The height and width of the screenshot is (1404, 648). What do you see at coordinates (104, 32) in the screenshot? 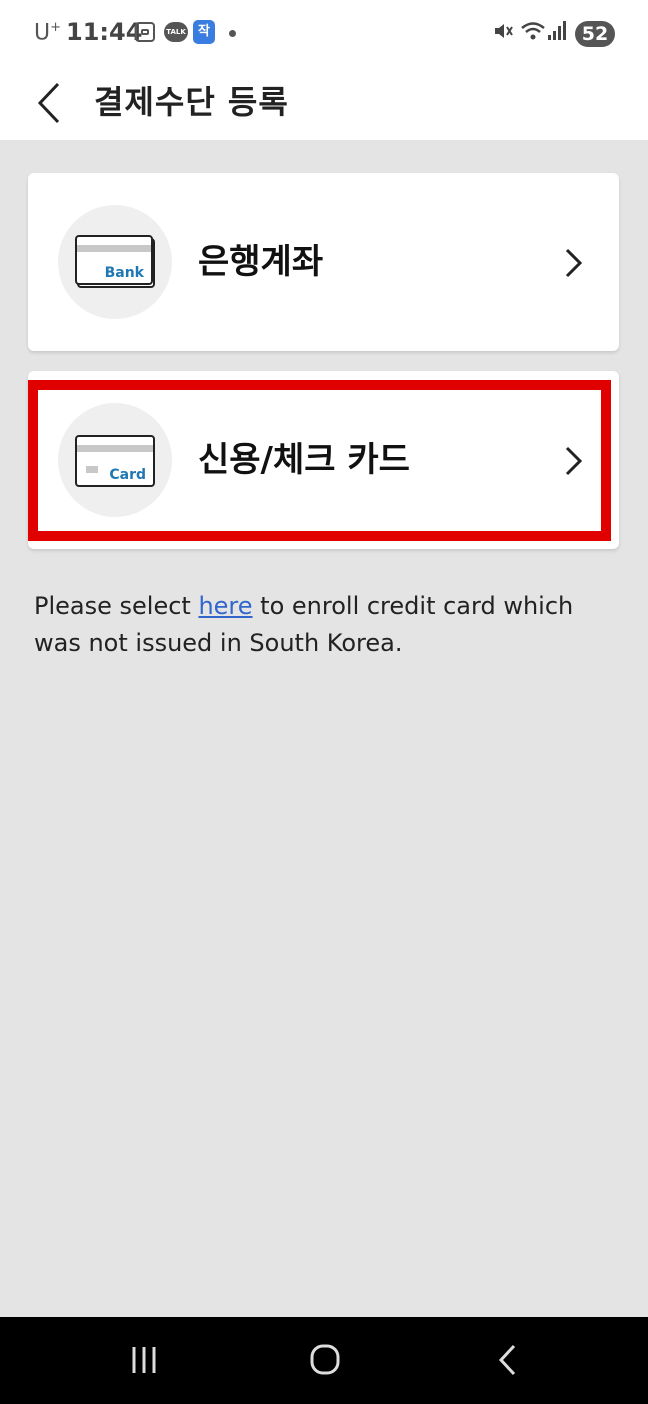
I see `clock: 11:44` at bounding box center [104, 32].